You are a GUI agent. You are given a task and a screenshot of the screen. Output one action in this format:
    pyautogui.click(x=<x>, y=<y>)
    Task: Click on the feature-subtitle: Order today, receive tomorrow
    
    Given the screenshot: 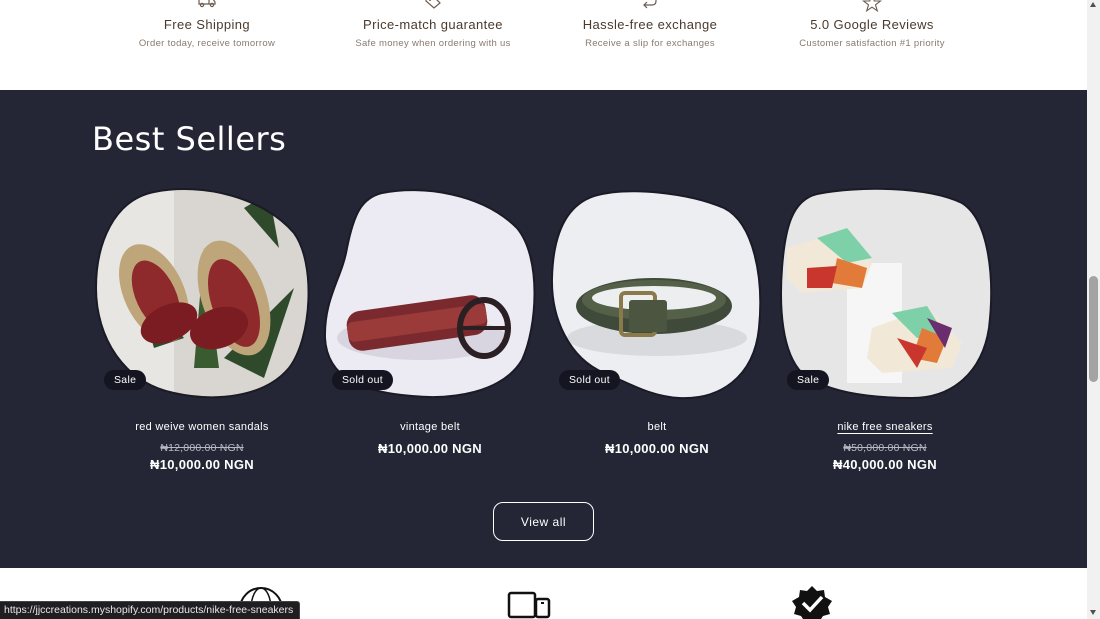 What is the action you would take?
    pyautogui.click(x=207, y=43)
    